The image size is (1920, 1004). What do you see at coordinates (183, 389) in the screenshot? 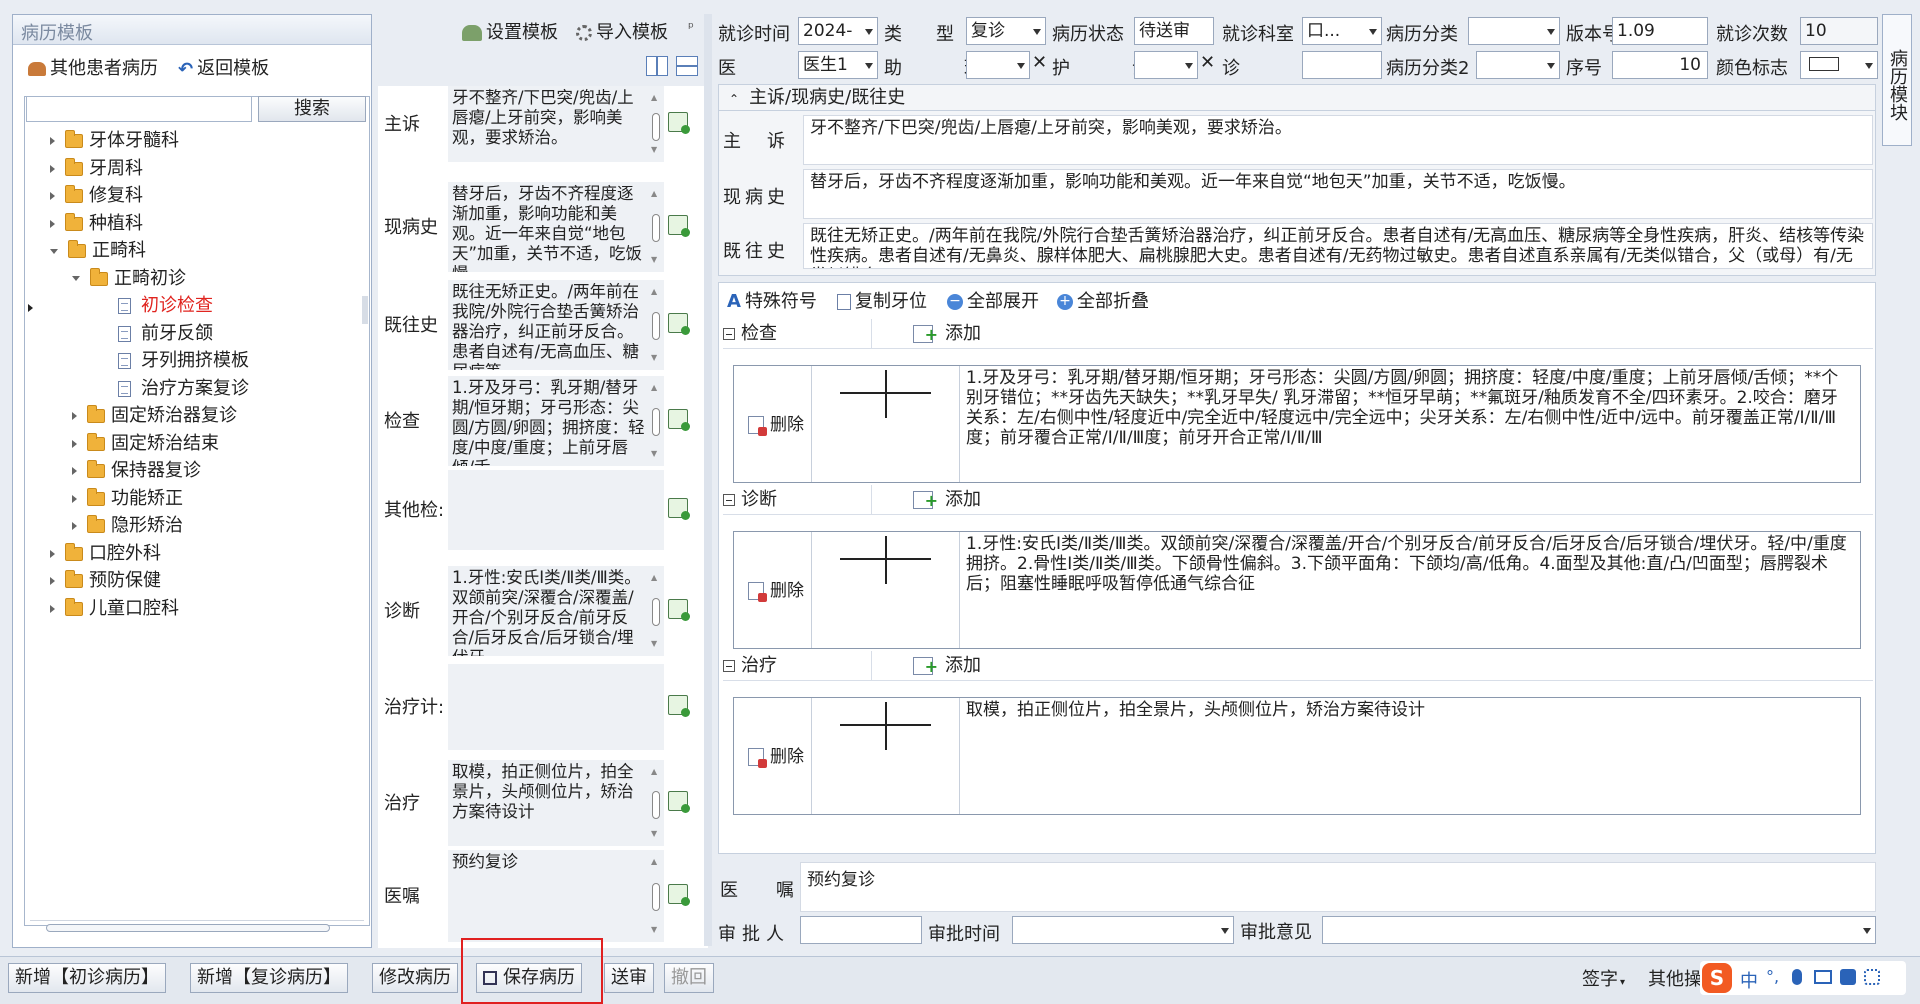
I see `tree-item: 治疗方案复诊` at bounding box center [183, 389].